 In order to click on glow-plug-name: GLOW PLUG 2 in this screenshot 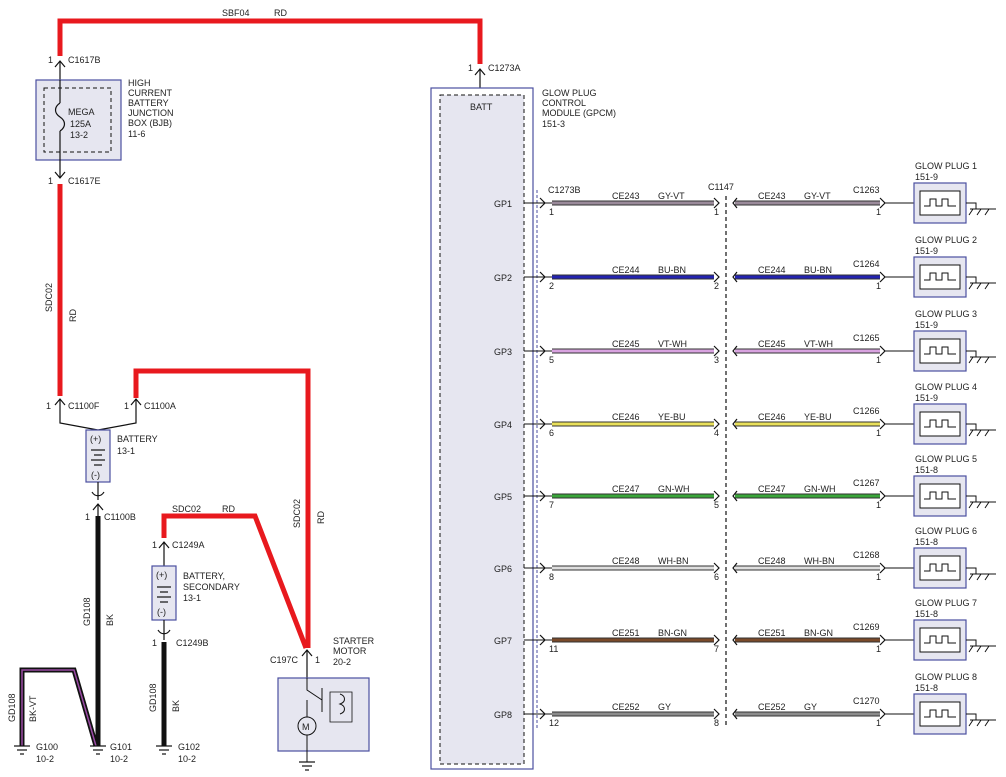, I will do `click(946, 240)`.